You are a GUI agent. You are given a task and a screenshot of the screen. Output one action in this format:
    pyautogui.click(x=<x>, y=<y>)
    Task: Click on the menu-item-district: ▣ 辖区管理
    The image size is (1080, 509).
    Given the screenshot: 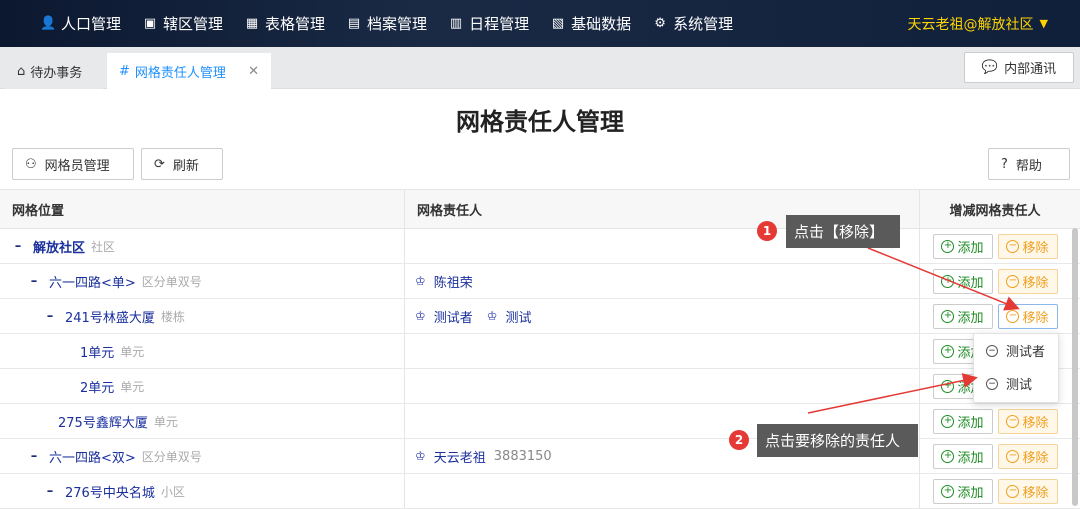 What is the action you would take?
    pyautogui.click(x=182, y=23)
    